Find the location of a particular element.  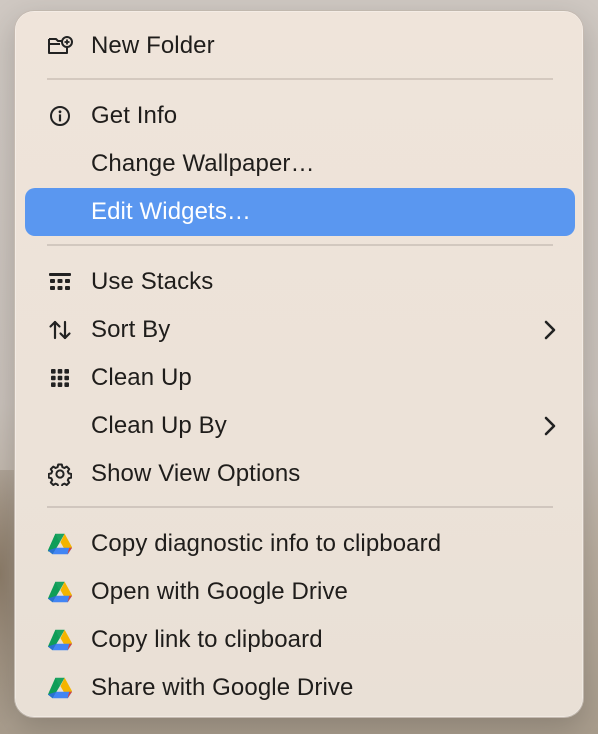

menu-item-label: Clean Up is located at coordinates (141, 377).